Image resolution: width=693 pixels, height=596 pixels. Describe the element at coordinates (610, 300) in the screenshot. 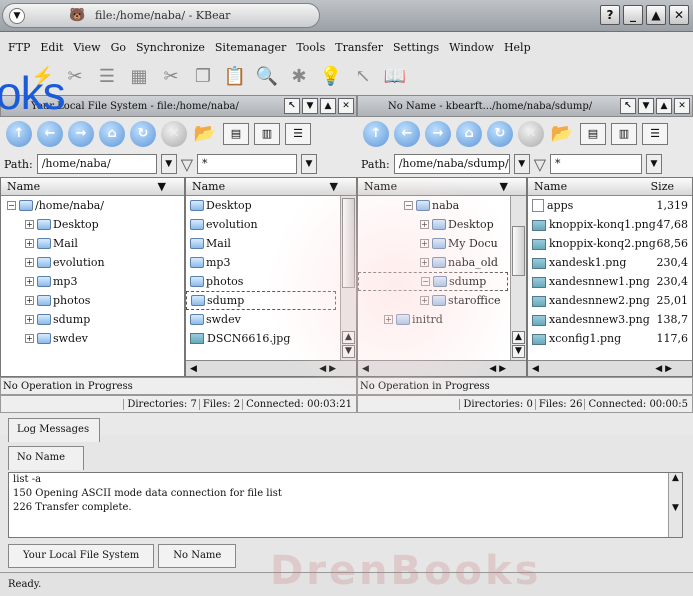

I see `list-item: xandesnnew2.png 25,01` at that location.